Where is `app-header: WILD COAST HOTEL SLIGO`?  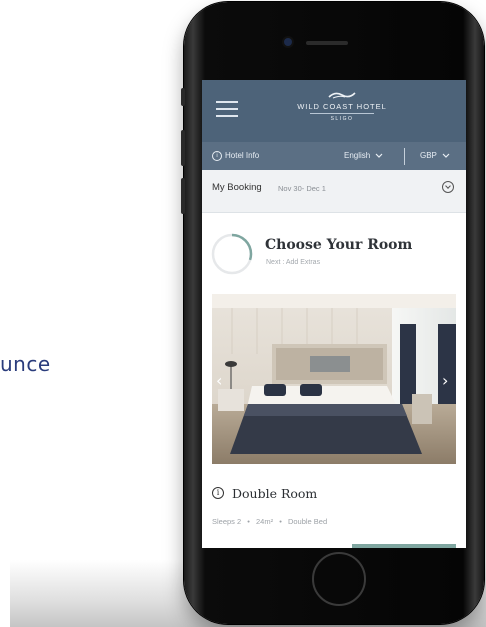 app-header: WILD COAST HOTEL SLIGO is located at coordinates (334, 111).